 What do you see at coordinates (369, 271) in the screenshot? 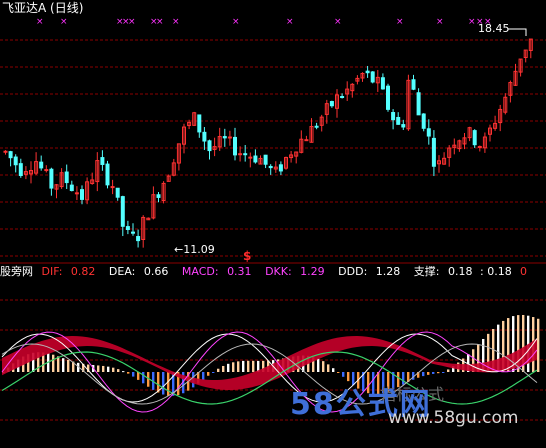
I see `ddd-readout: DDD: 1.28` at bounding box center [369, 271].